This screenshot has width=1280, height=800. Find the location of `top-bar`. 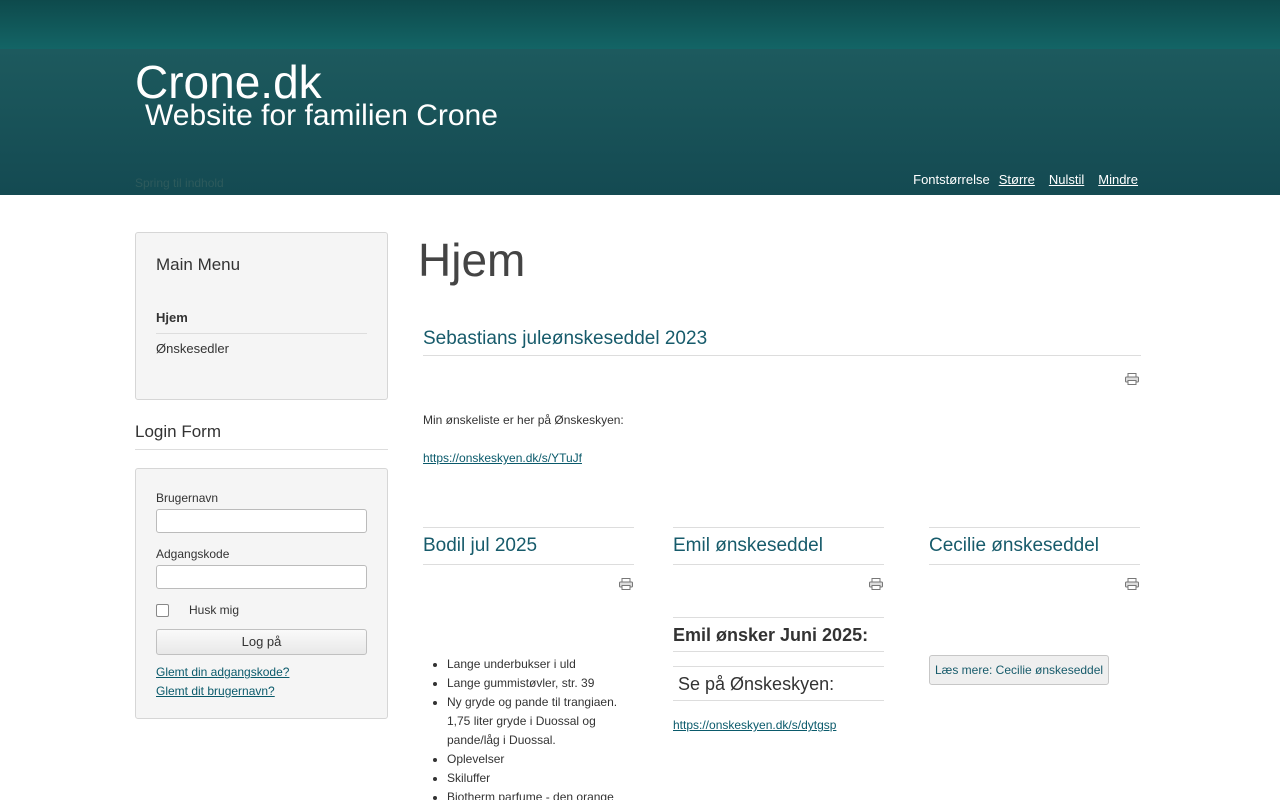

top-bar is located at coordinates (640, 25).